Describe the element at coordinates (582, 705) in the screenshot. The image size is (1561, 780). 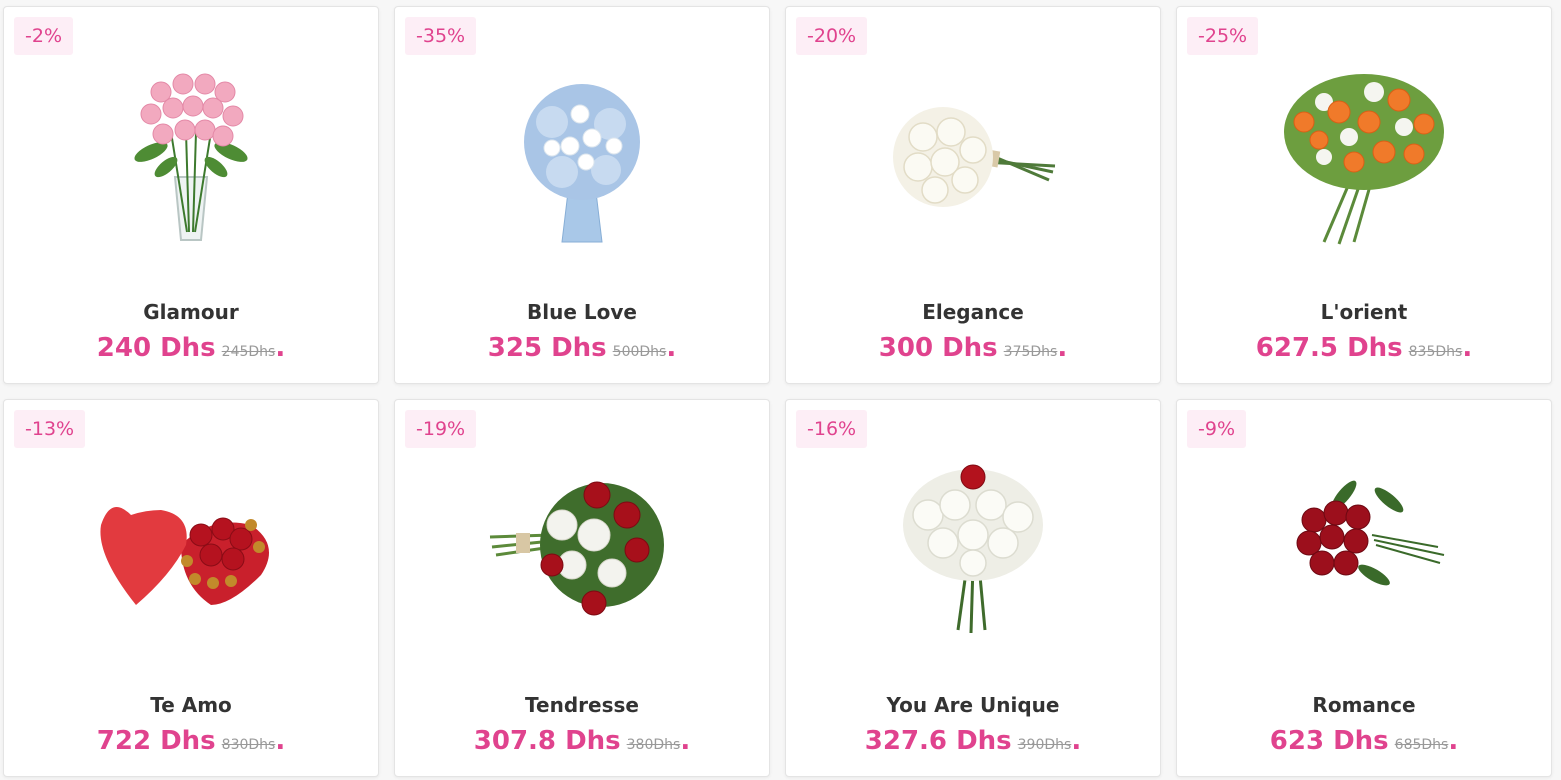
I see `product-name: Tendresse` at that location.